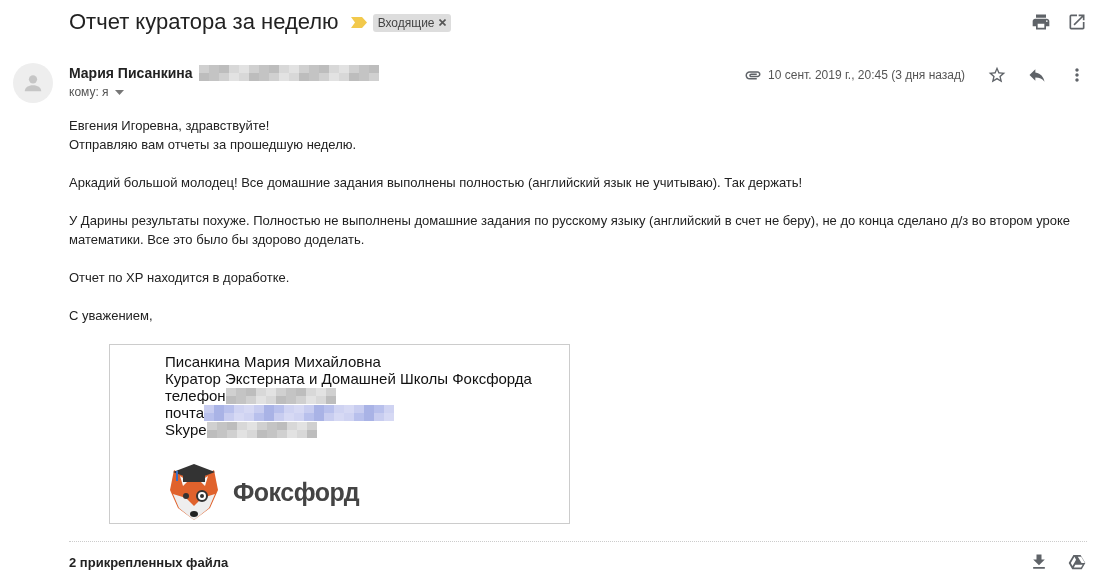 The width and height of the screenshot is (1101, 583). What do you see at coordinates (184, 412) in the screenshot?
I see `signature-text: почта` at bounding box center [184, 412].